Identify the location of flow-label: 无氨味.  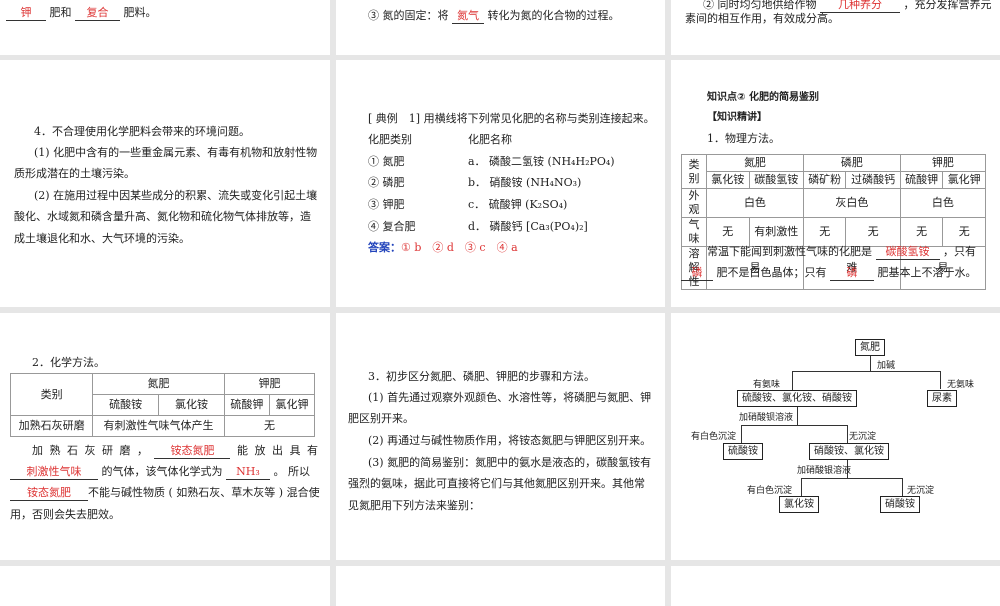
(961, 385).